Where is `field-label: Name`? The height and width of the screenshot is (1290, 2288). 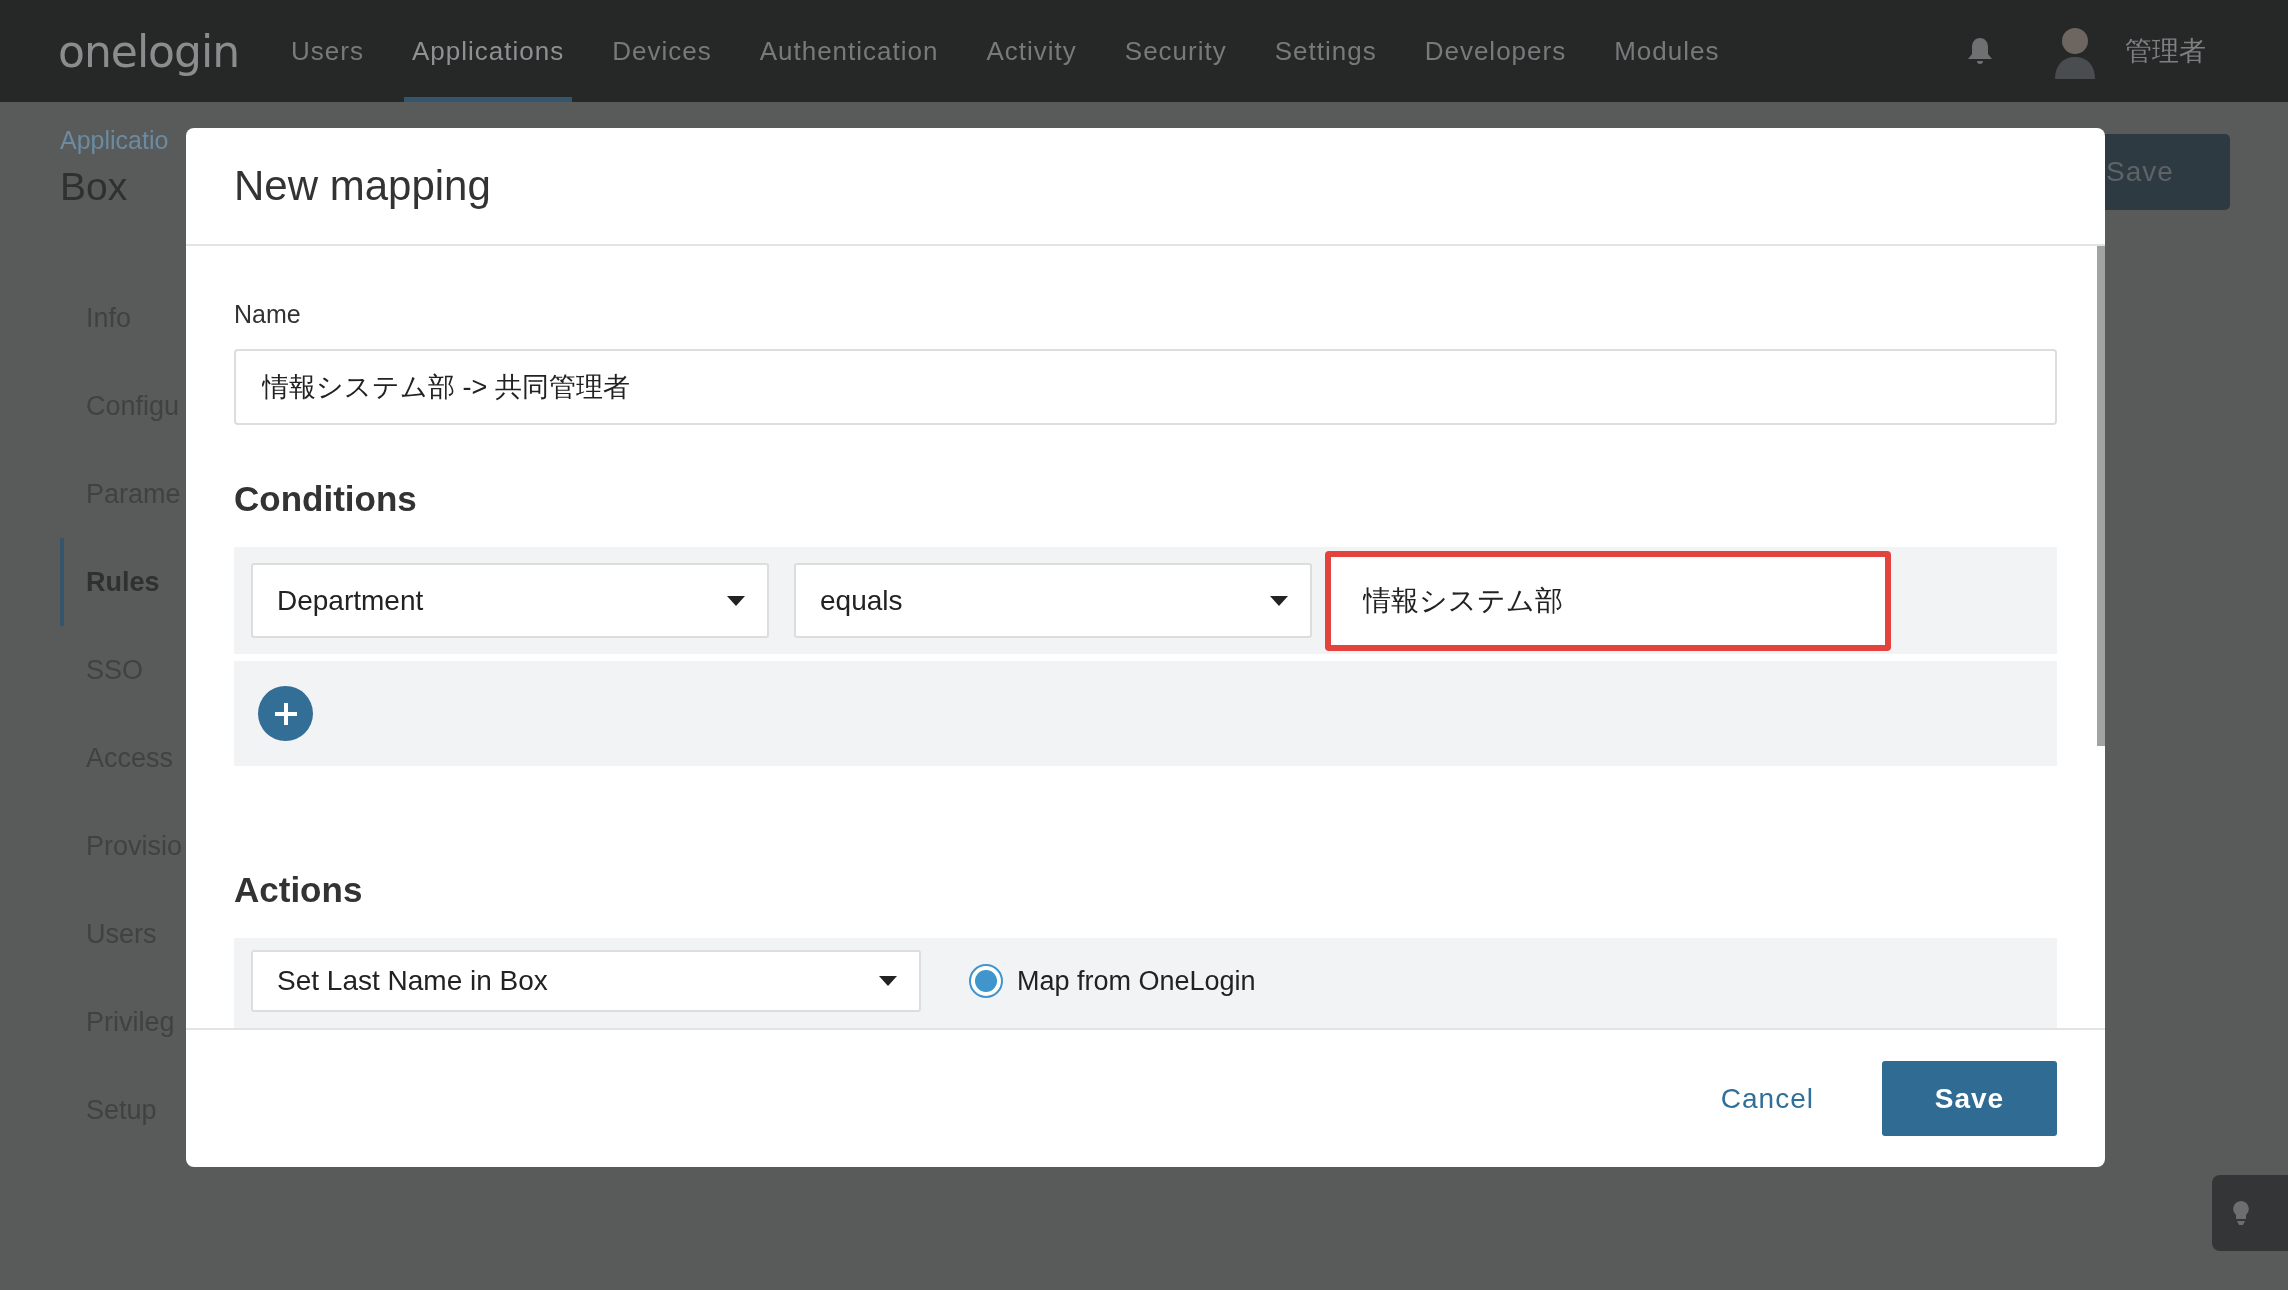 field-label: Name is located at coordinates (268, 314).